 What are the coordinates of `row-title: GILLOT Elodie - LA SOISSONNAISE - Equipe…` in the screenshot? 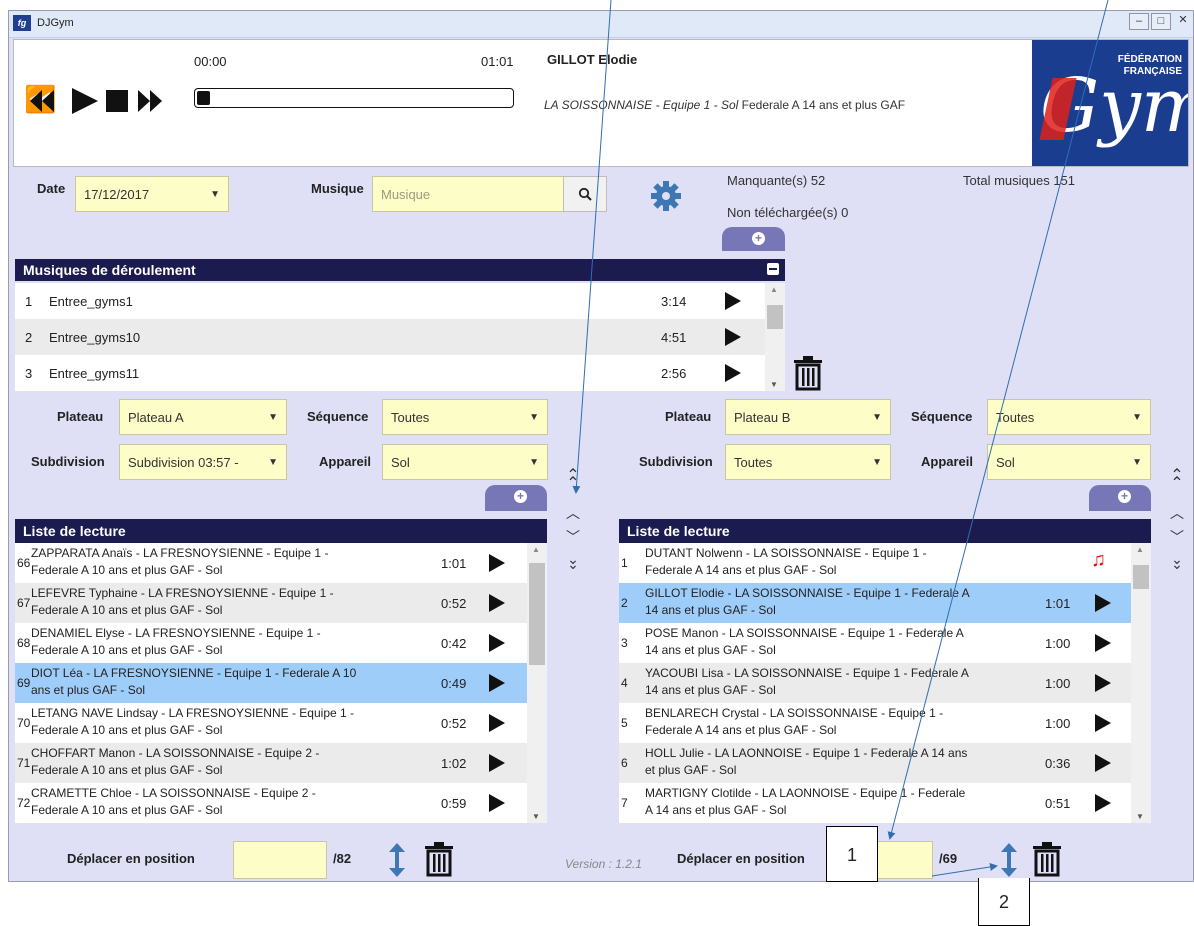 It's located at (807, 593).